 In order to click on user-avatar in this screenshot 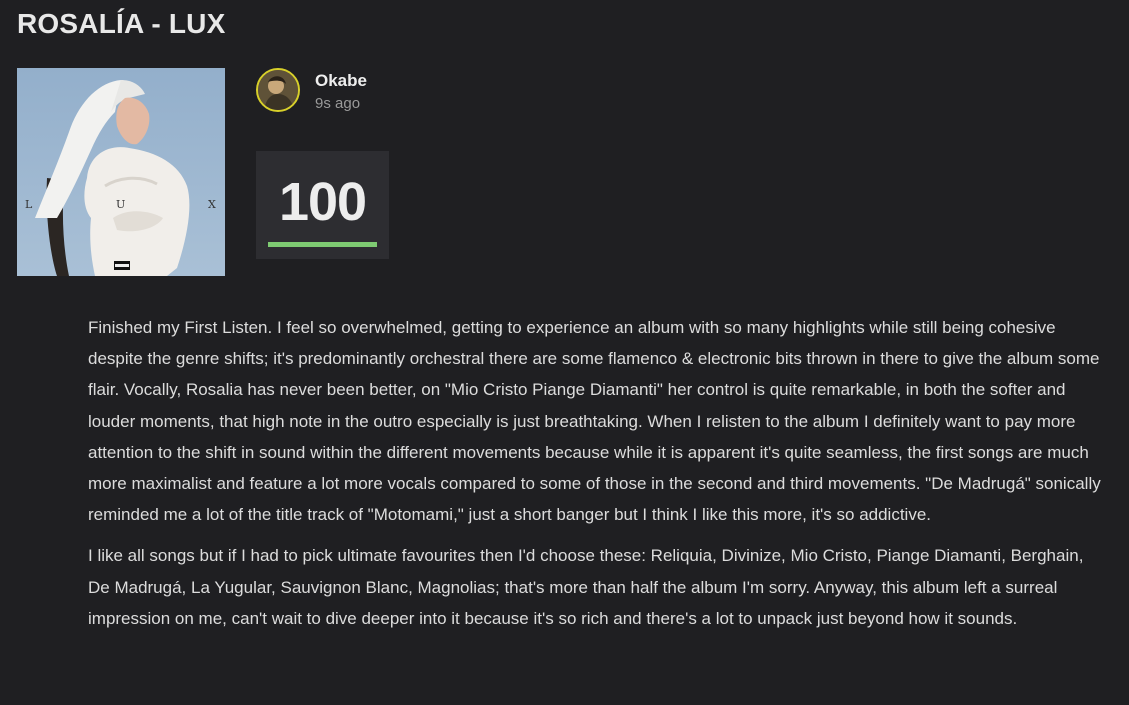, I will do `click(278, 90)`.